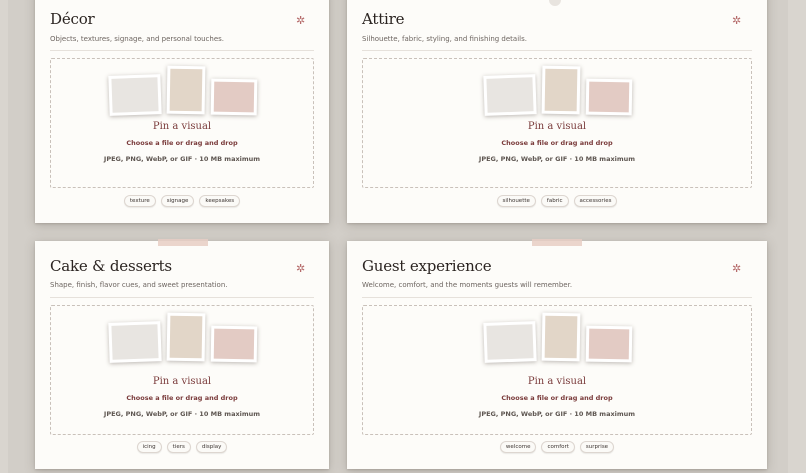  I want to click on tag-chip: icing, so click(149, 447).